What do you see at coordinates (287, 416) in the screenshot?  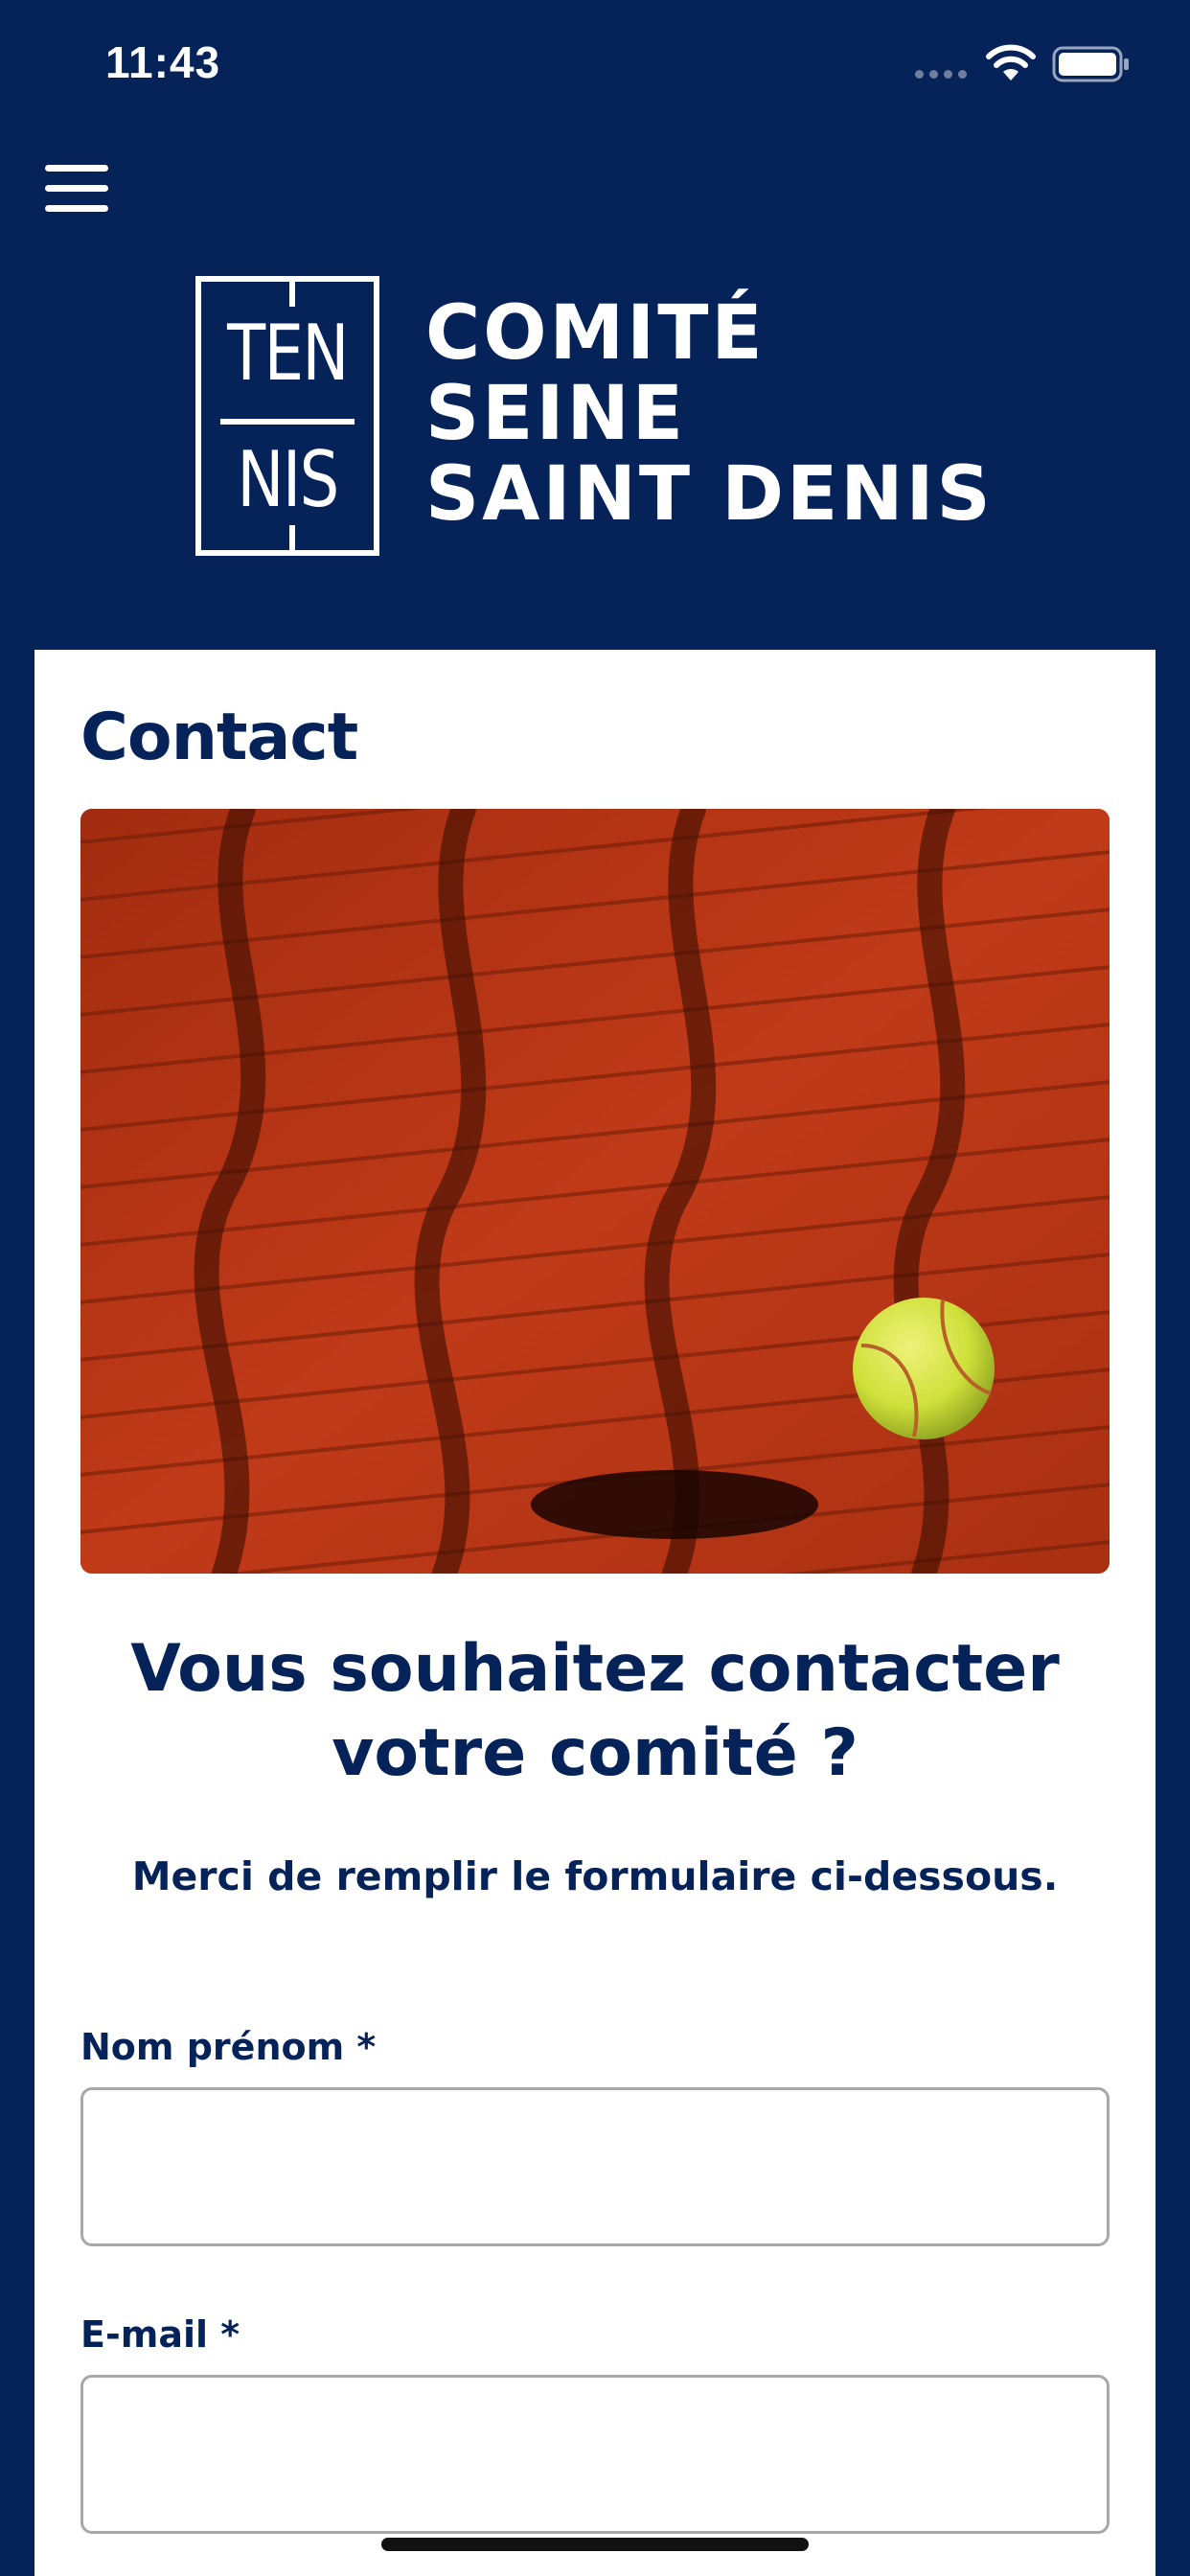 I see `logo-mark: TEN NIS` at bounding box center [287, 416].